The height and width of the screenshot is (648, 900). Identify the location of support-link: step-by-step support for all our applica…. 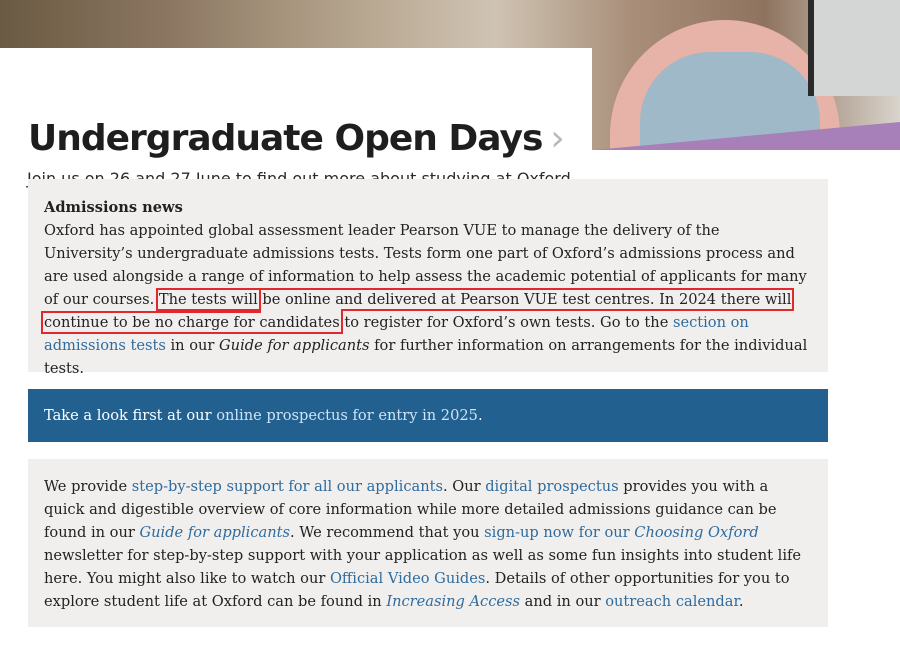
(287, 486).